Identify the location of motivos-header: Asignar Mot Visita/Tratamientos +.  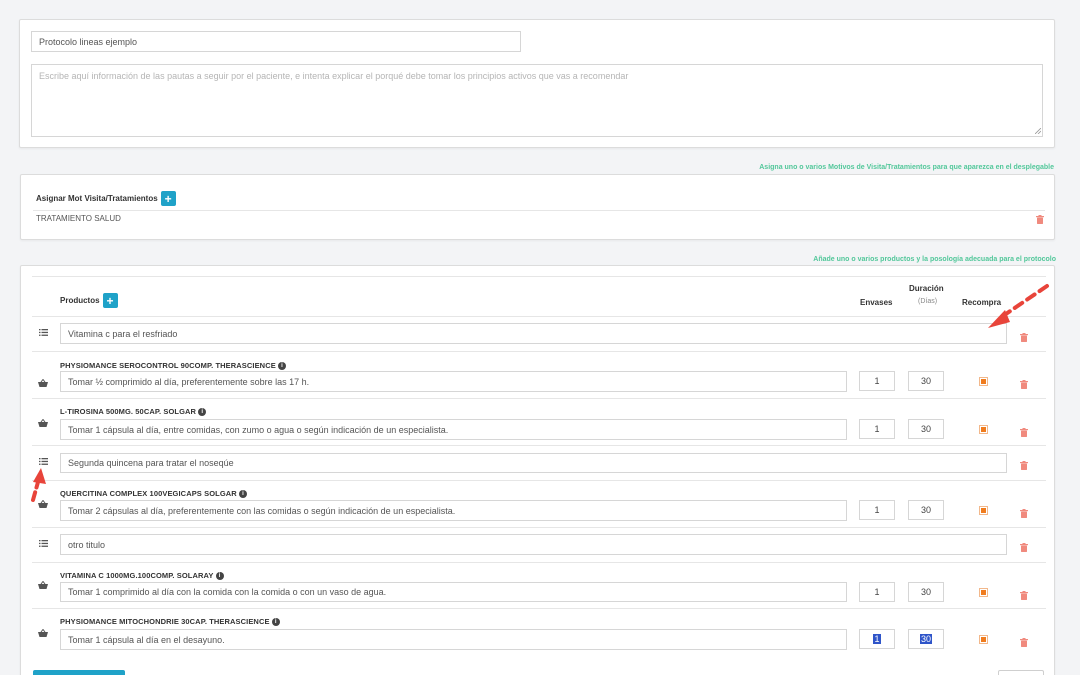
(106, 198).